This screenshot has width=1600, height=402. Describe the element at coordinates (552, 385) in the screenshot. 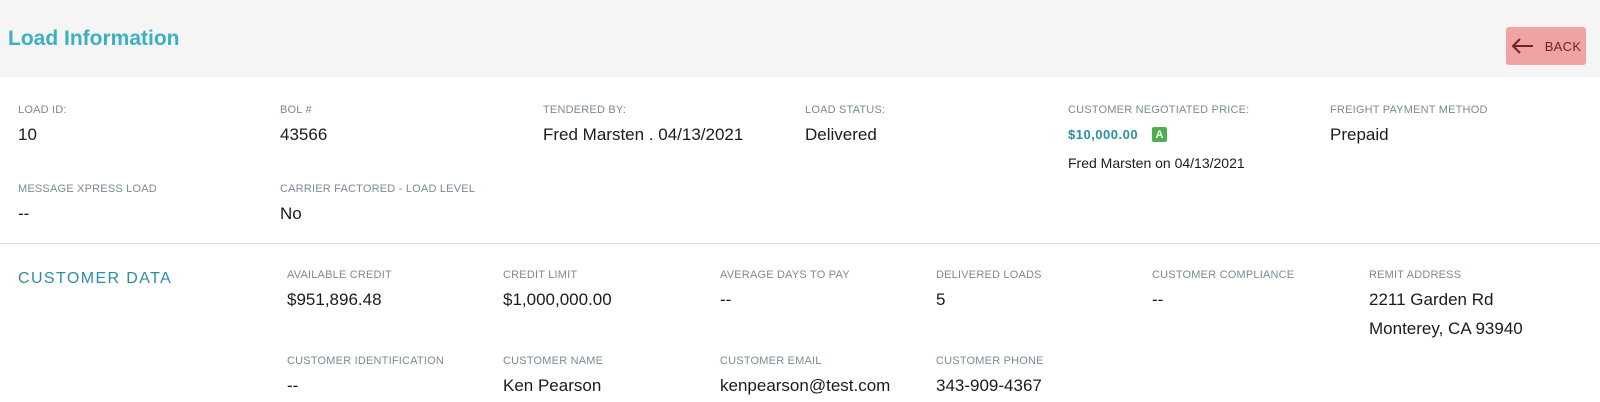

I see `customer-name-value: Ken Pearson` at that location.